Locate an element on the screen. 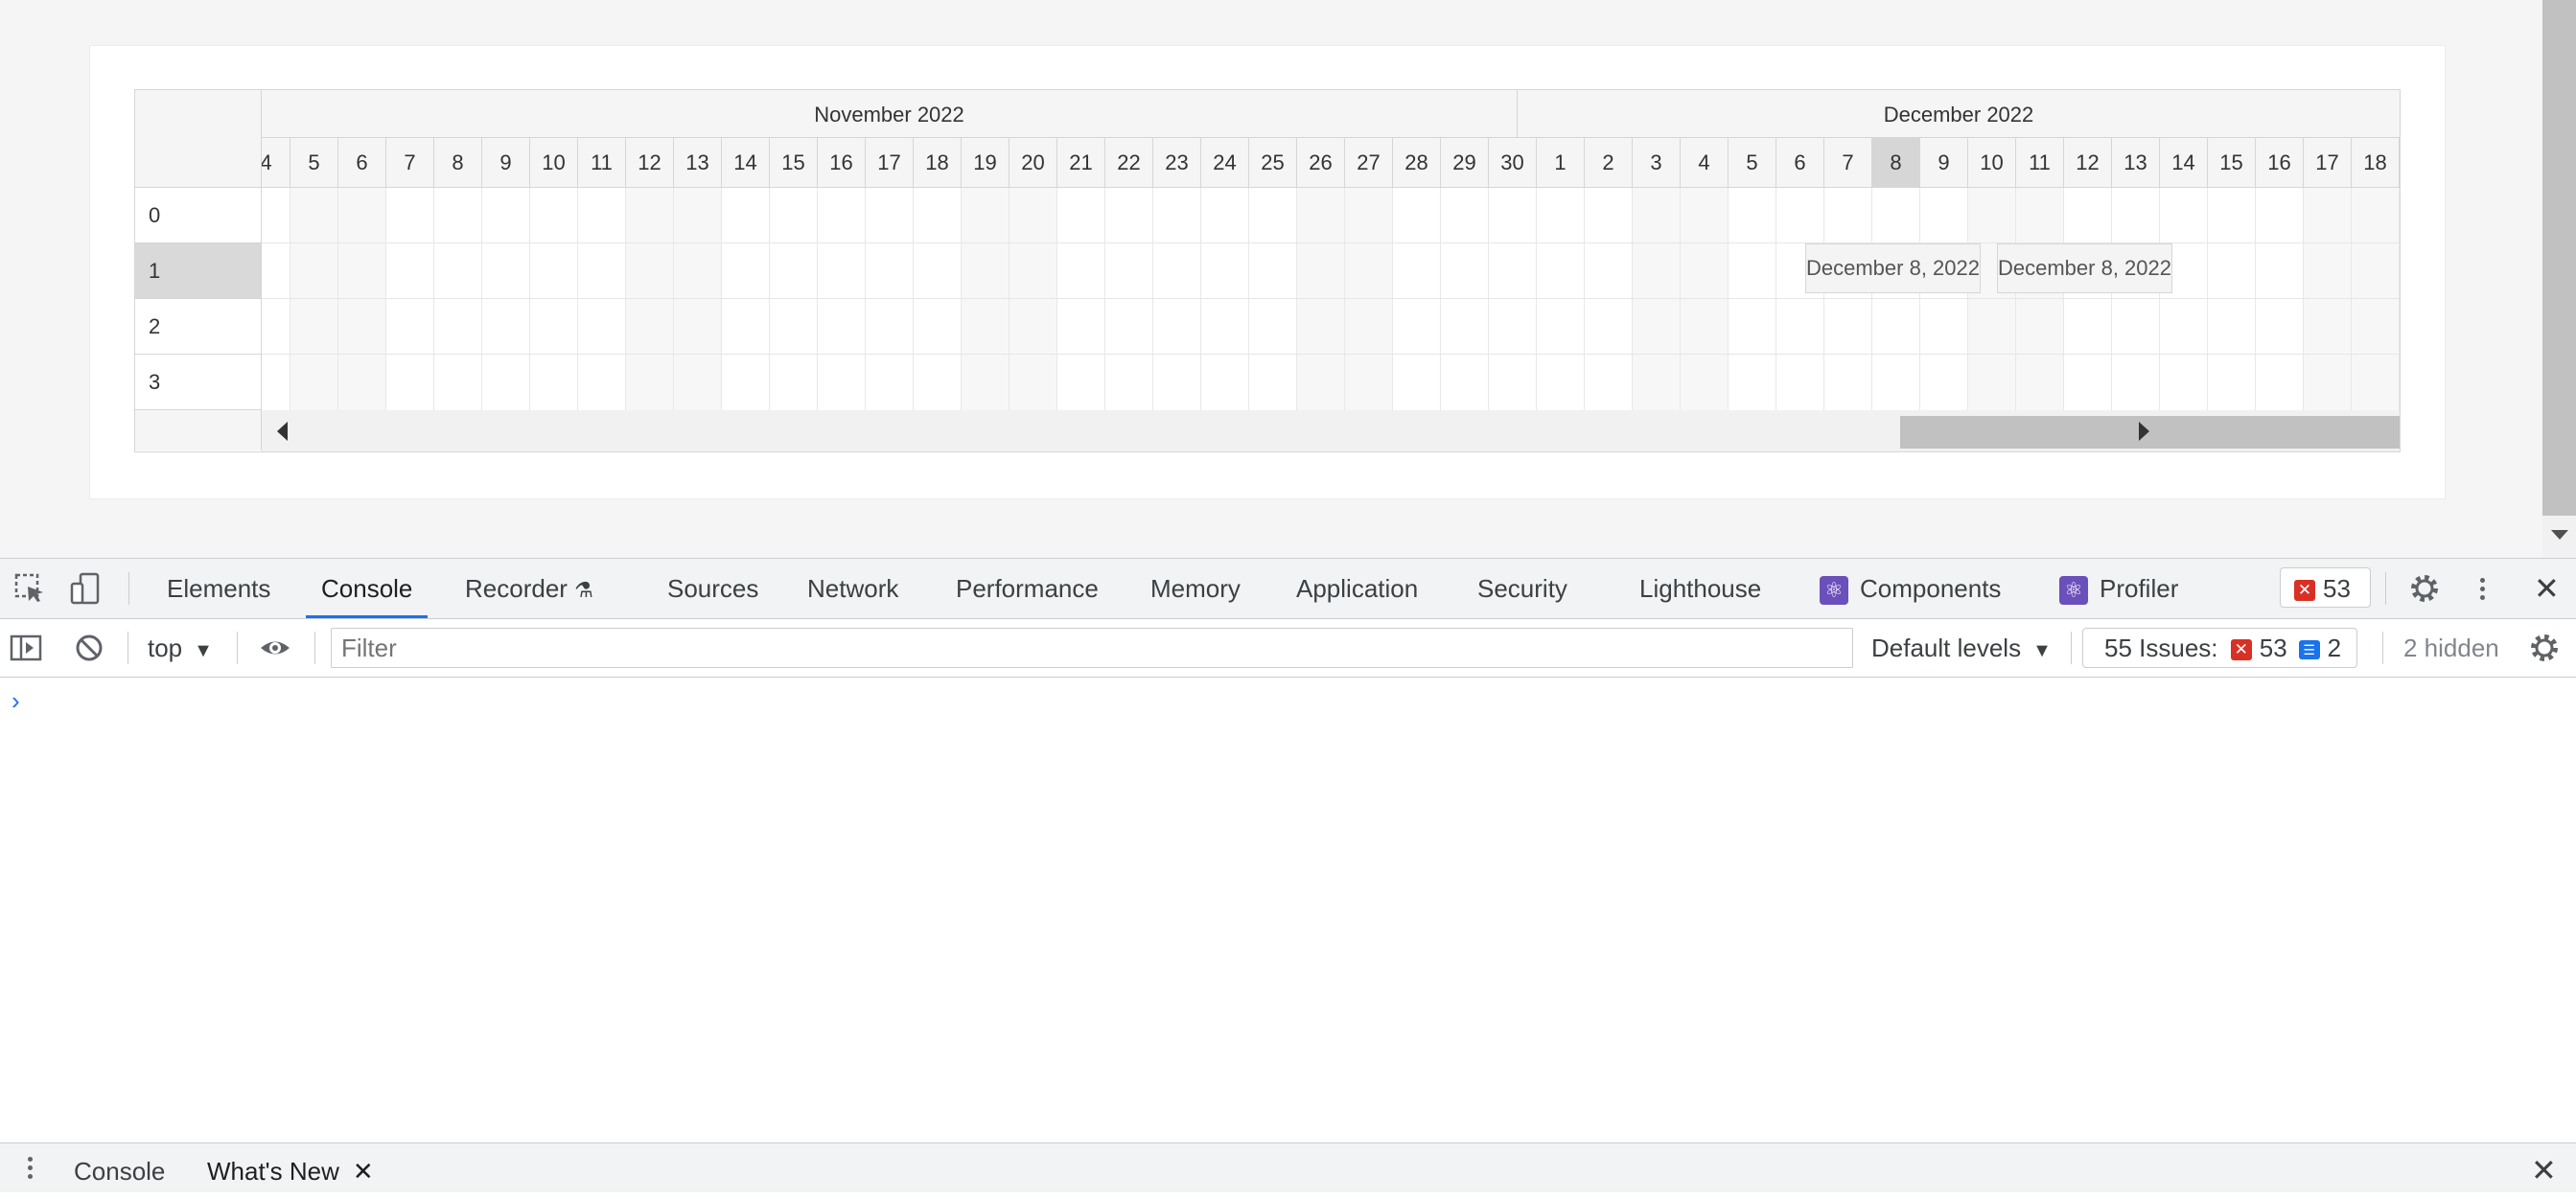 Image resolution: width=2576 pixels, height=1199 pixels. clear-console-icon is located at coordinates (89, 648).